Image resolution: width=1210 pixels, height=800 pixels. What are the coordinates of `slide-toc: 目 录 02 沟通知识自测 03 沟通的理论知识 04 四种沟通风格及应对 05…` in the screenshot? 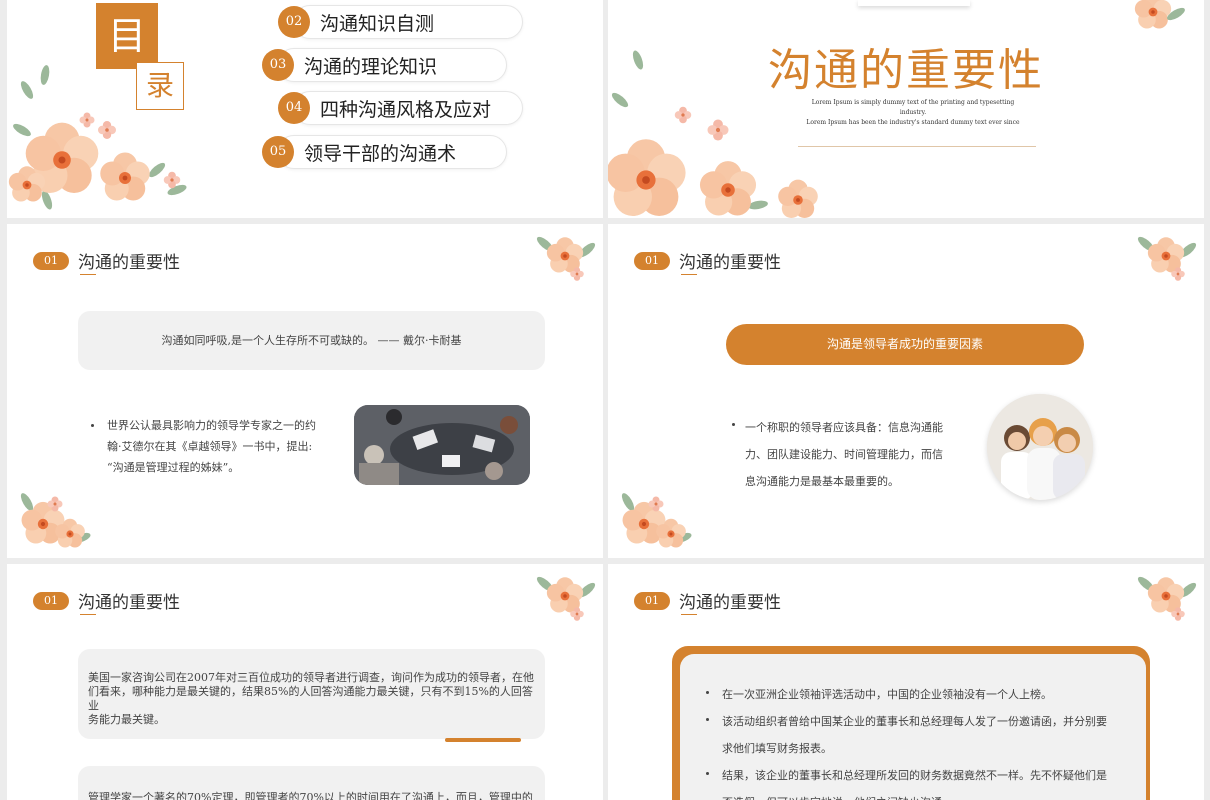 It's located at (305, 109).